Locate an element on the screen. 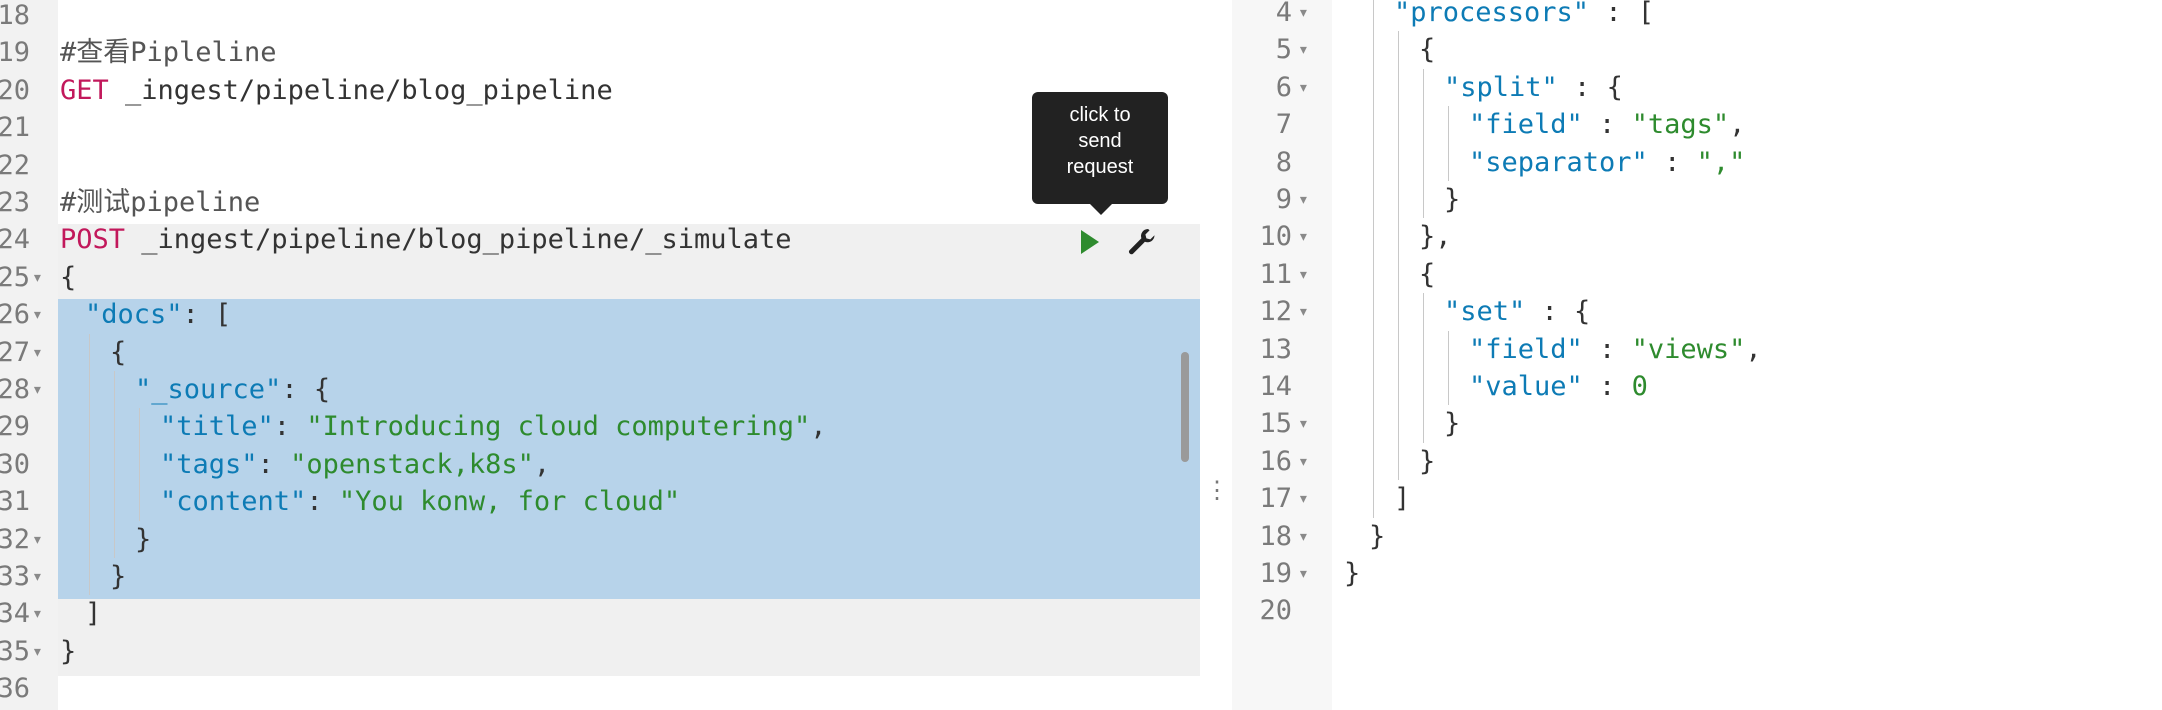 This screenshot has width=2162, height=710. code-line: 7 "field" : "tags", is located at coordinates (1697, 125).